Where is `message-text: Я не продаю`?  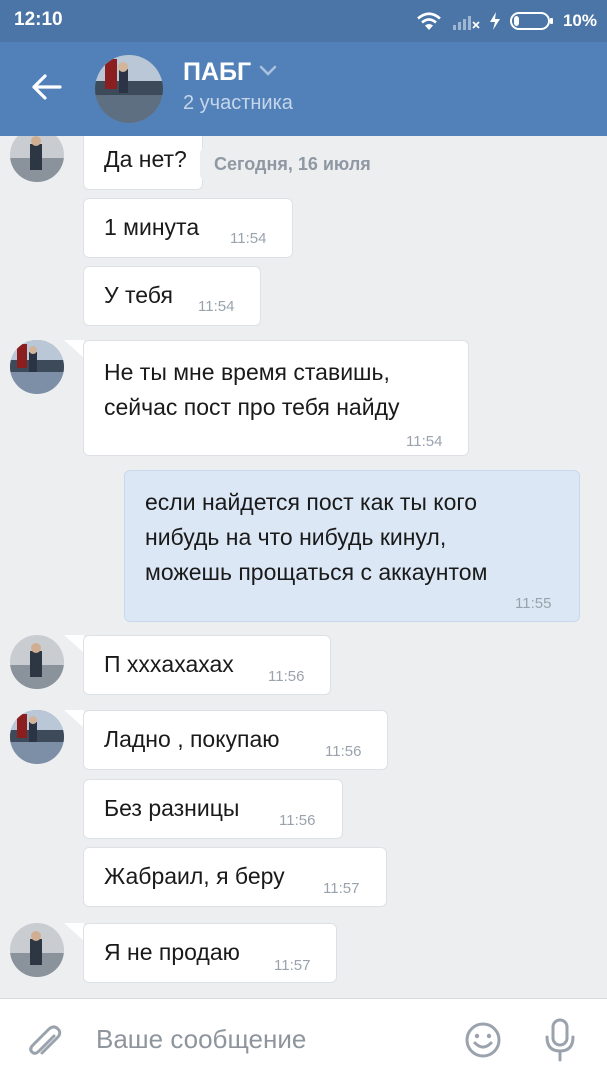 message-text: Я не продаю is located at coordinates (172, 952).